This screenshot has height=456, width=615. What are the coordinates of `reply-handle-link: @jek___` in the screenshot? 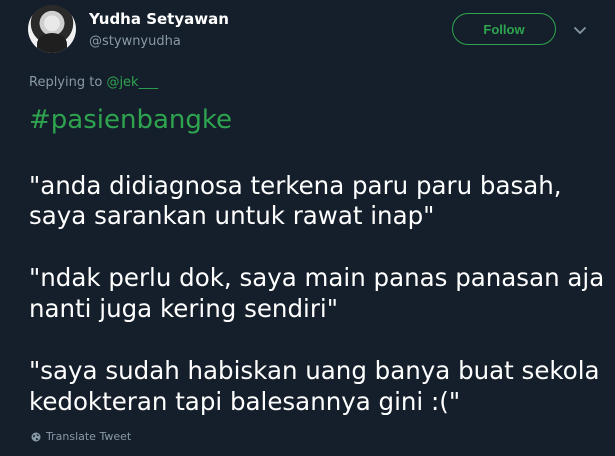 It's located at (132, 82).